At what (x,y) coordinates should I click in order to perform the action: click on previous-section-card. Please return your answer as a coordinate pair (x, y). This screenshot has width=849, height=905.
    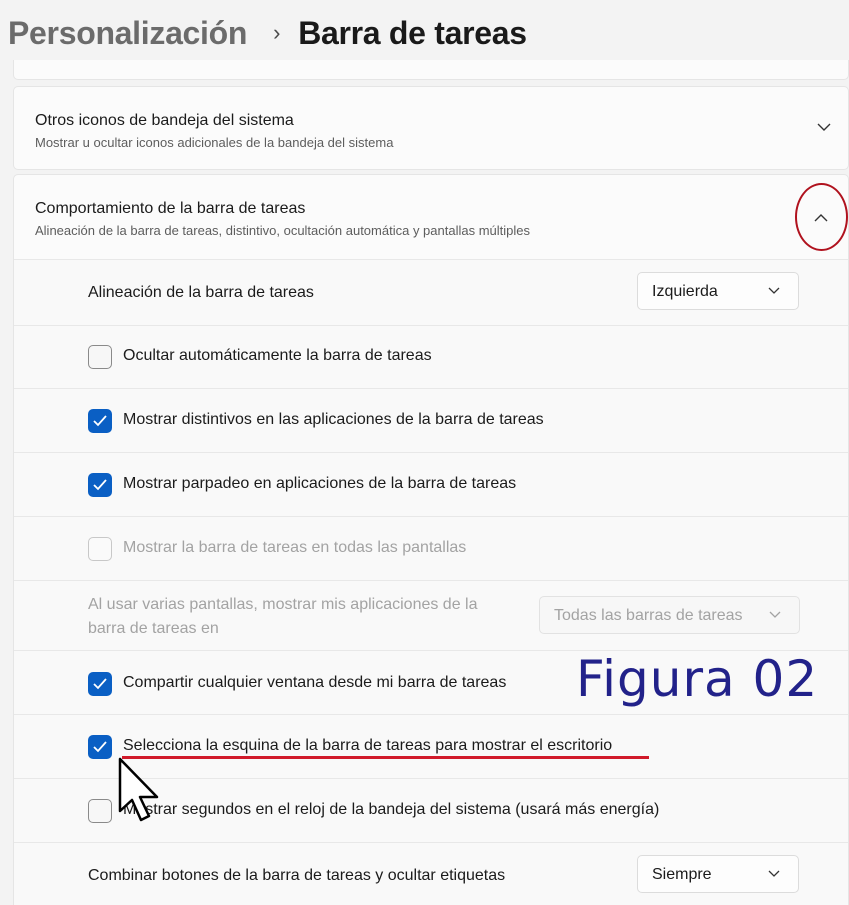
    Looking at the image, I should click on (431, 70).